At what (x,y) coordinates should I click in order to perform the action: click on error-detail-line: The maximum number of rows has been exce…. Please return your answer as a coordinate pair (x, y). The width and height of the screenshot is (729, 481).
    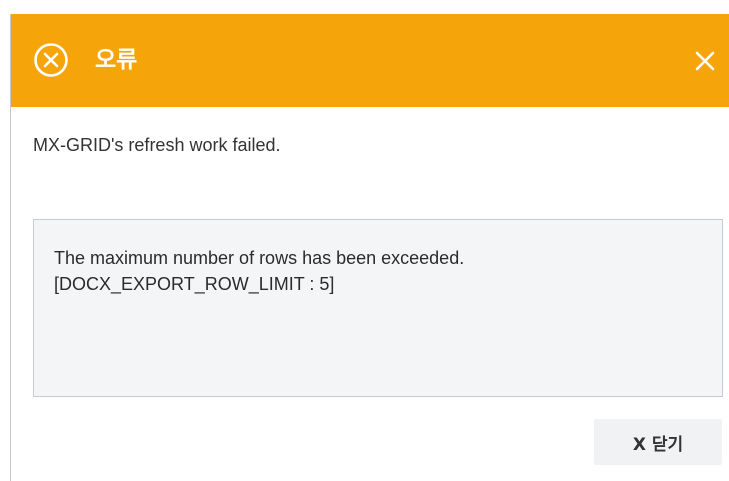
    Looking at the image, I should click on (259, 258).